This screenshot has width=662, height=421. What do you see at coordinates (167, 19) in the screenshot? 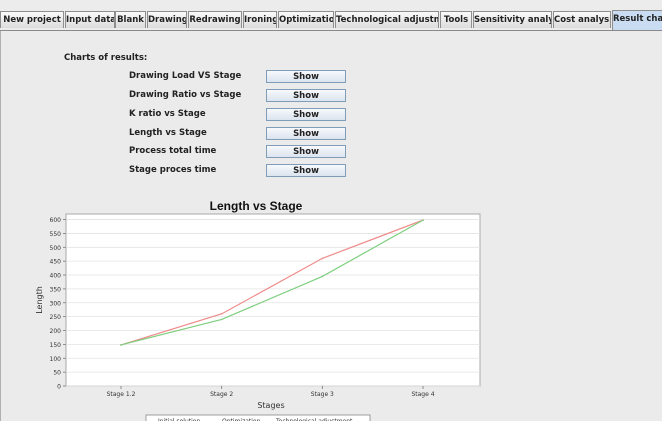
I see `tab-drawing: Drawing` at bounding box center [167, 19].